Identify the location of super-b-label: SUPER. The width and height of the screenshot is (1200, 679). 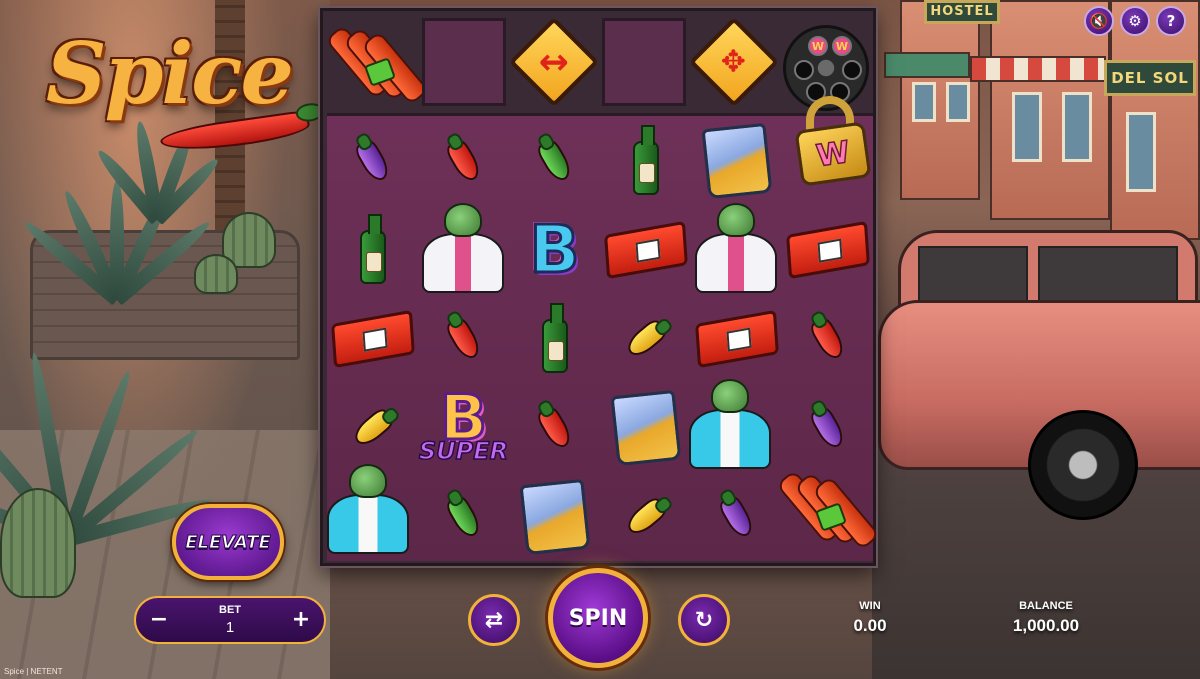
(463, 452).